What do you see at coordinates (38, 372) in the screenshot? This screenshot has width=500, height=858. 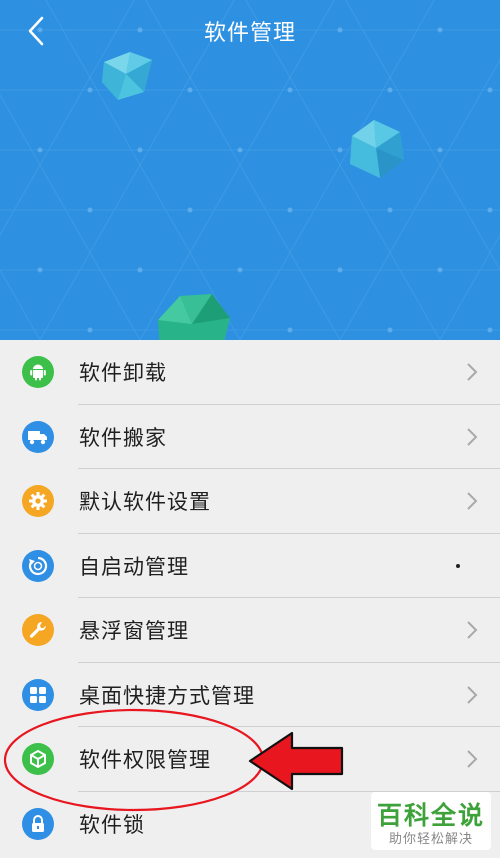 I see `android-icon` at bounding box center [38, 372].